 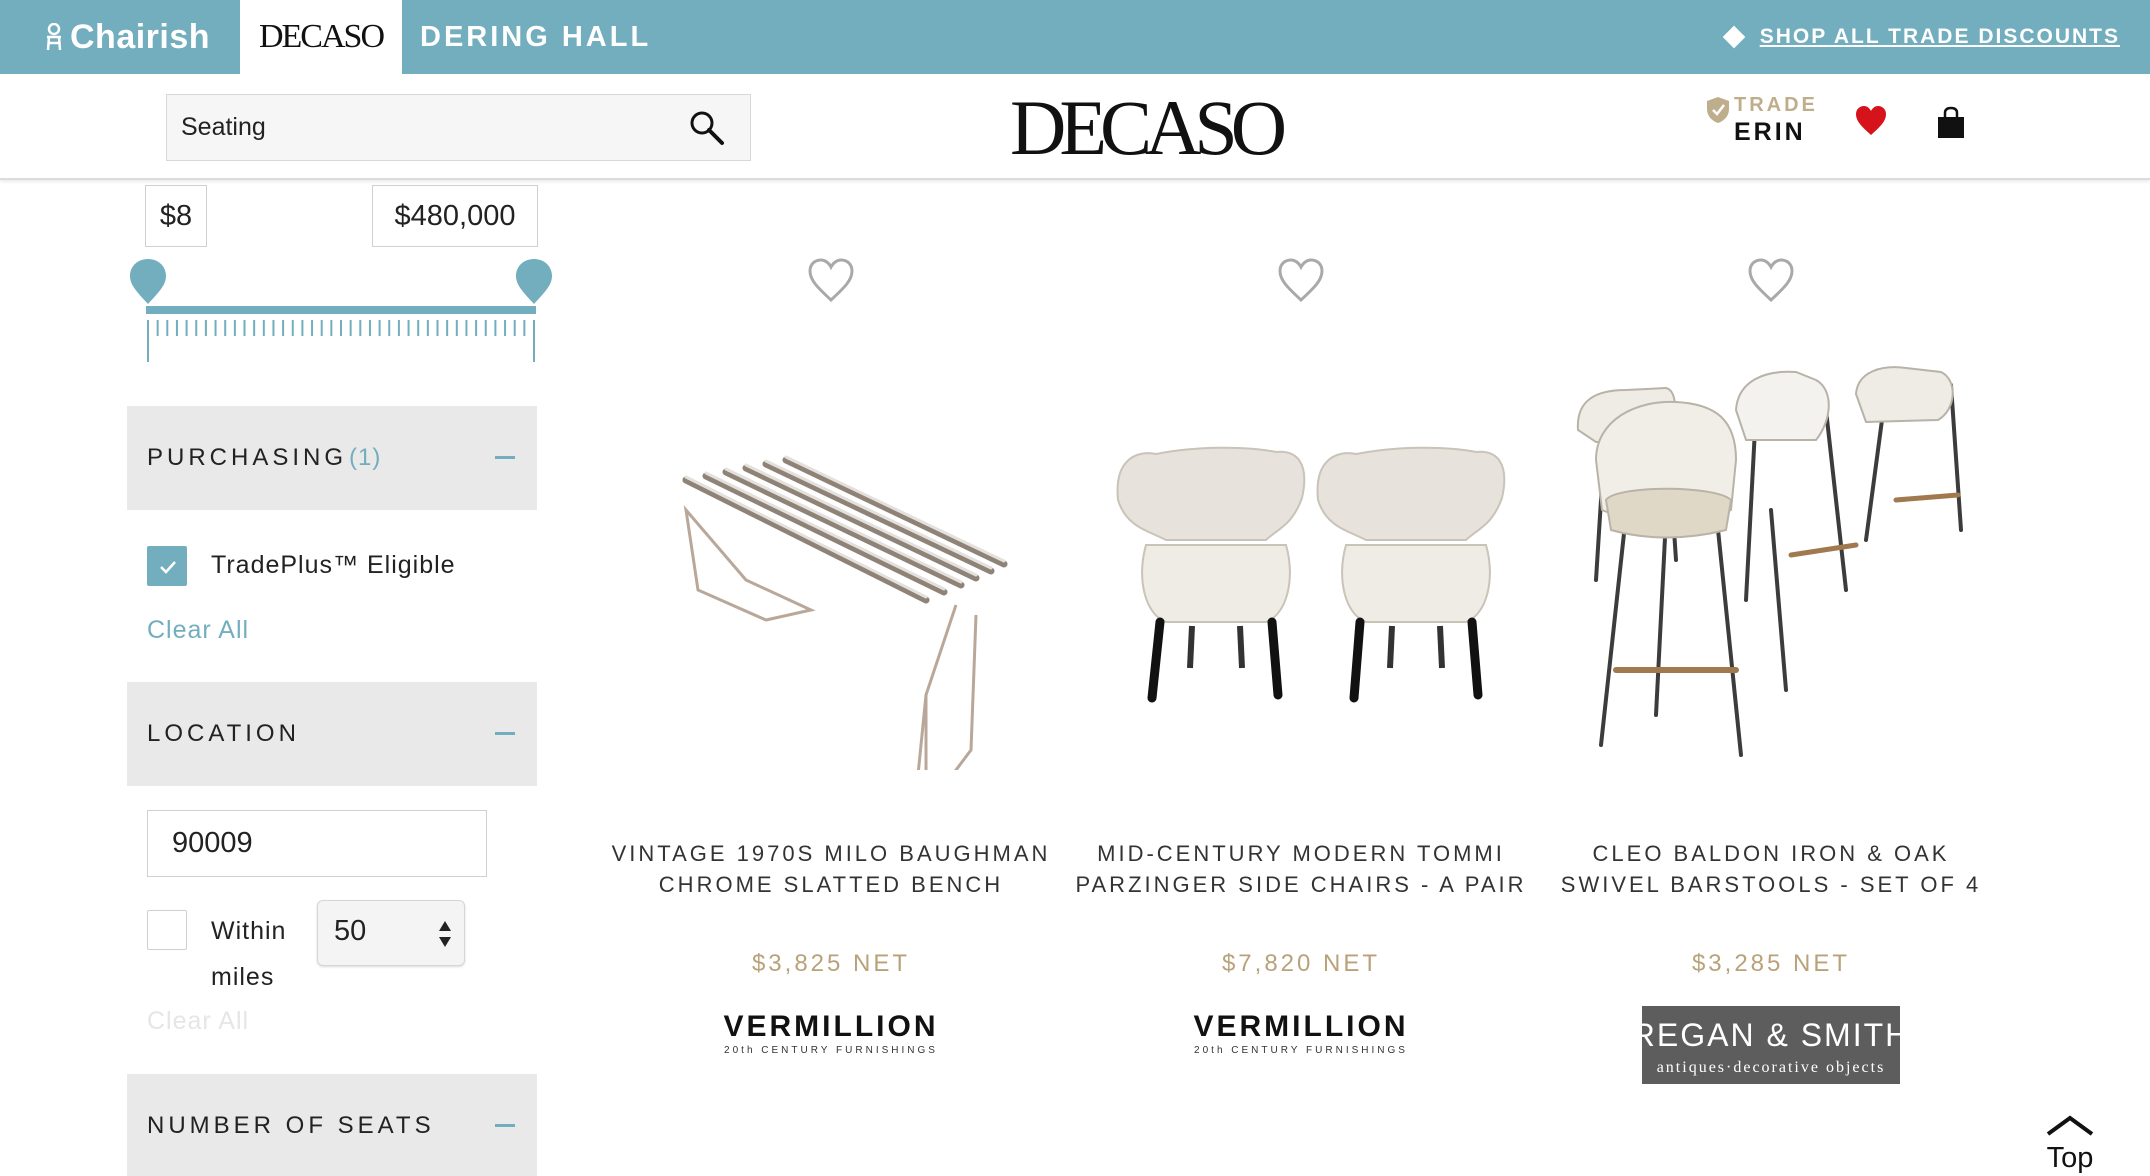 I want to click on facet-location-label: LOCATION, so click(x=223, y=733).